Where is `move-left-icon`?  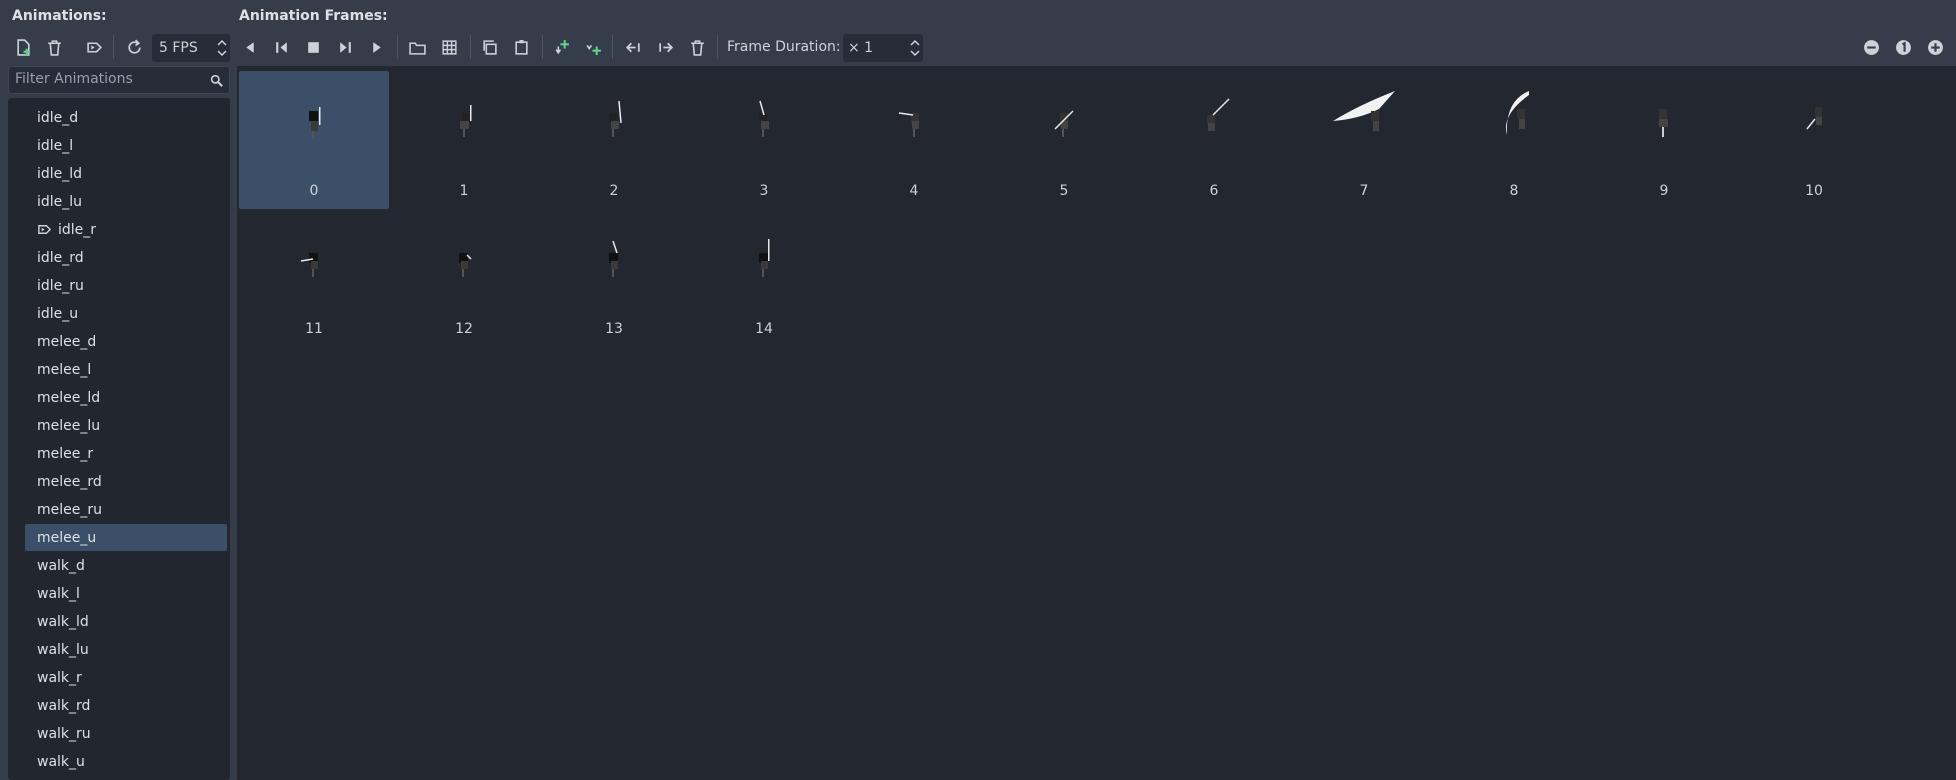 move-left-icon is located at coordinates (633, 47).